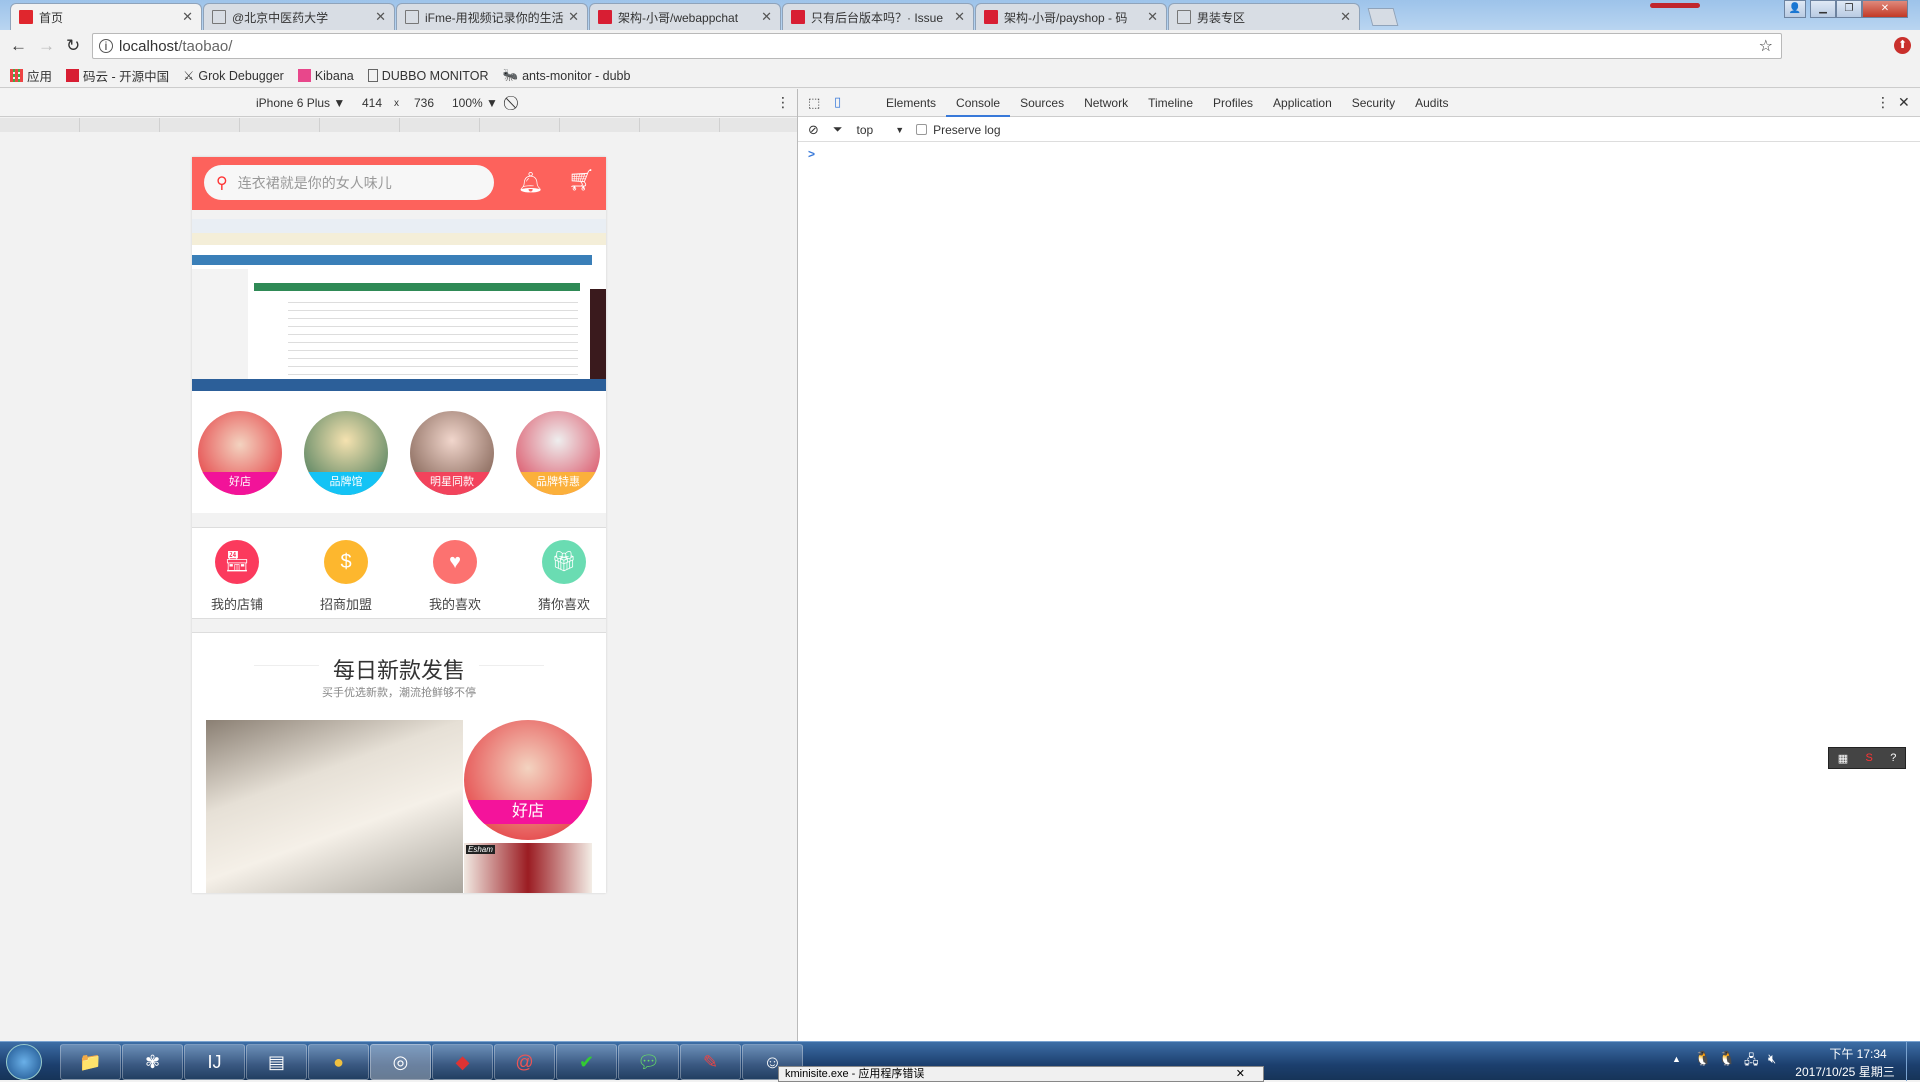 The image size is (1920, 1082). I want to click on clock-time: 下午 17:34, so click(1858, 1053).